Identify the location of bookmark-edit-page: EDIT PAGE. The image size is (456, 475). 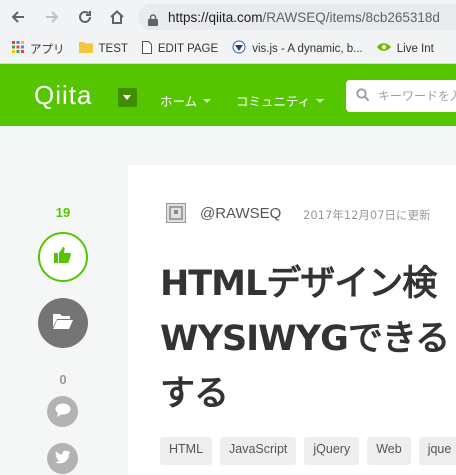
(180, 48).